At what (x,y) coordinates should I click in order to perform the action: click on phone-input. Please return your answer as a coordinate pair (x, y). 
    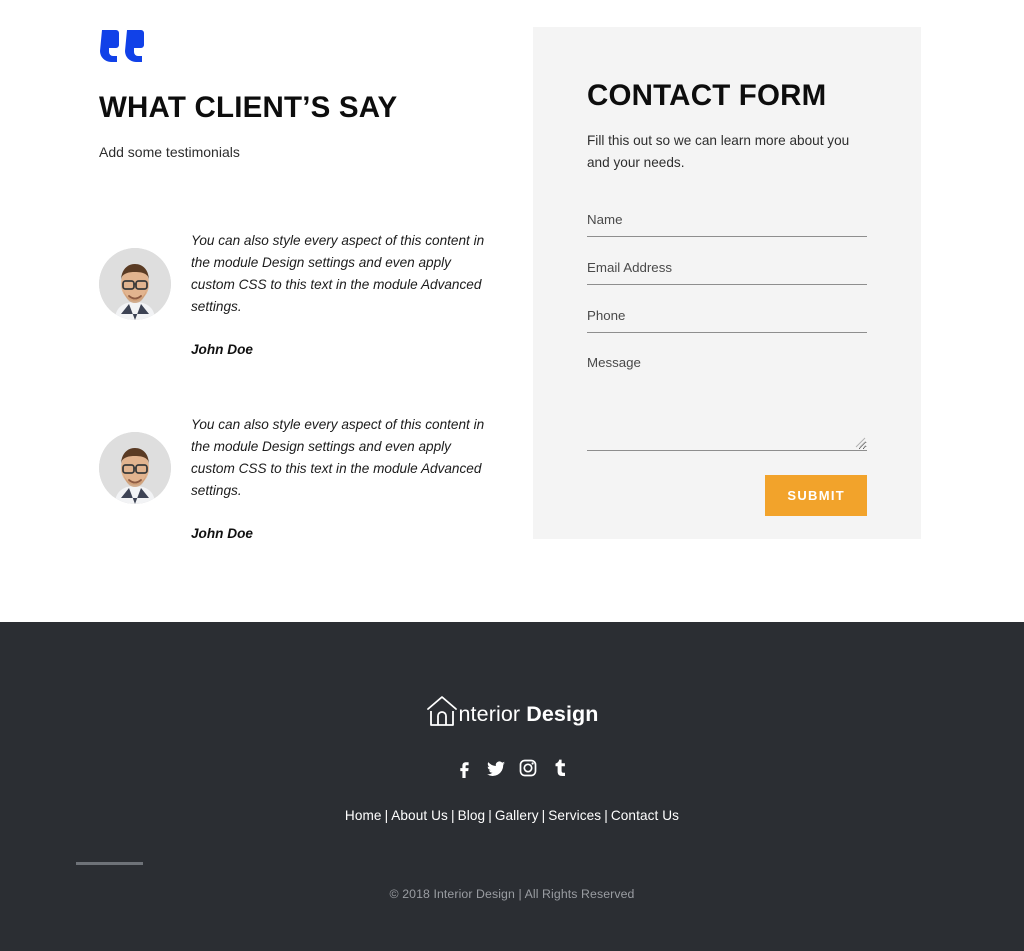
    Looking at the image, I should click on (727, 320).